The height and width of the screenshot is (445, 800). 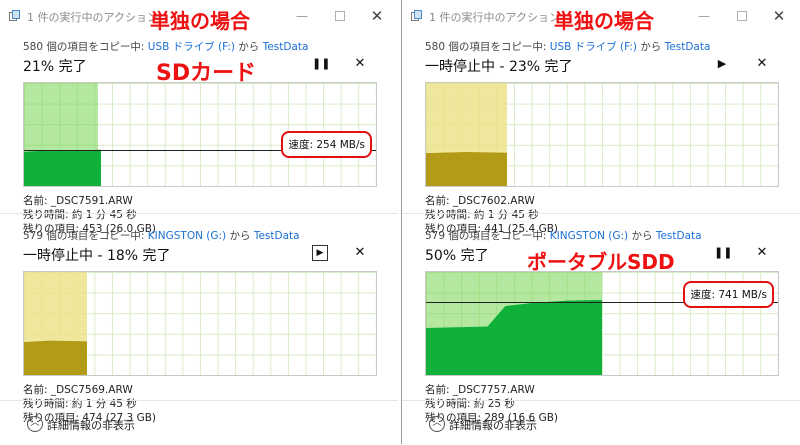 What do you see at coordinates (200, 134) in the screenshot?
I see `speed-graph: 速度: 254 MB/s` at bounding box center [200, 134].